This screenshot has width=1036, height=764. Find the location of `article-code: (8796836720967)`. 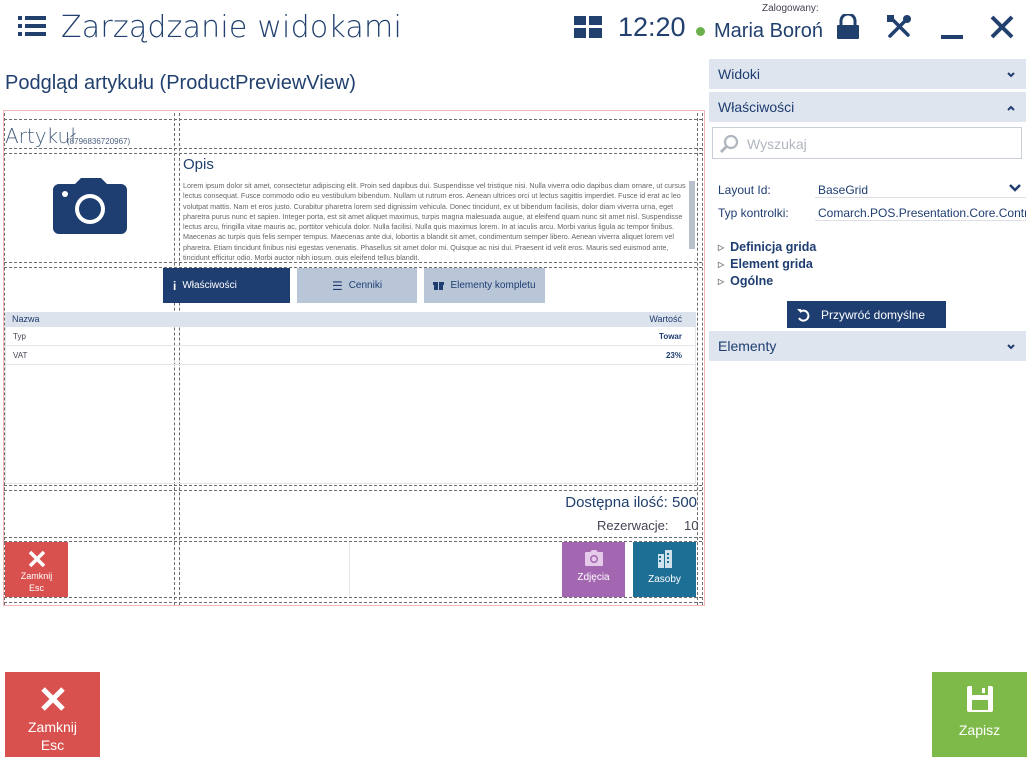

article-code: (8796836720967) is located at coordinates (99, 141).